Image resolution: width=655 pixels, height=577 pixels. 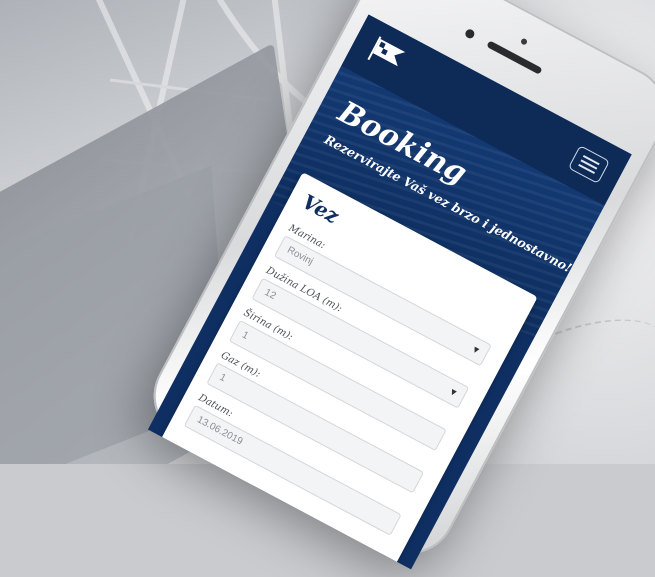 What do you see at coordinates (387, 55) in the screenshot?
I see `flag-logo-icon` at bounding box center [387, 55].